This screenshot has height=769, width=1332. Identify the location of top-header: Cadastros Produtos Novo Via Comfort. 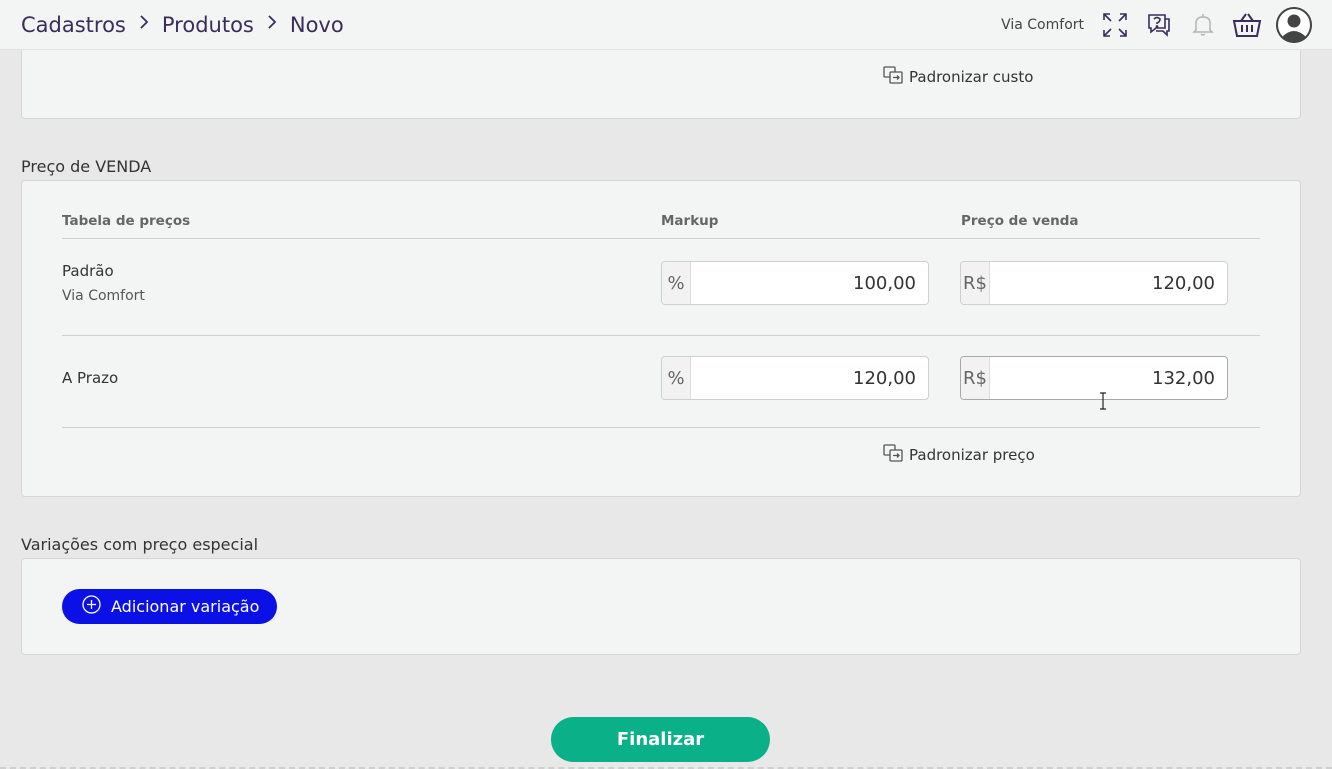
(666, 25).